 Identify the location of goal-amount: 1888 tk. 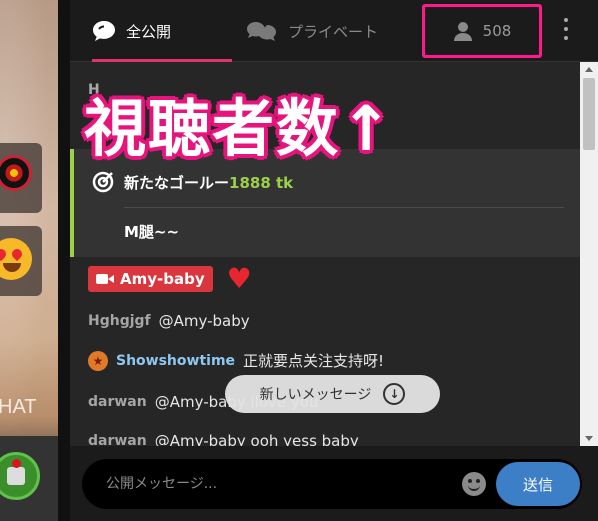
(261, 182).